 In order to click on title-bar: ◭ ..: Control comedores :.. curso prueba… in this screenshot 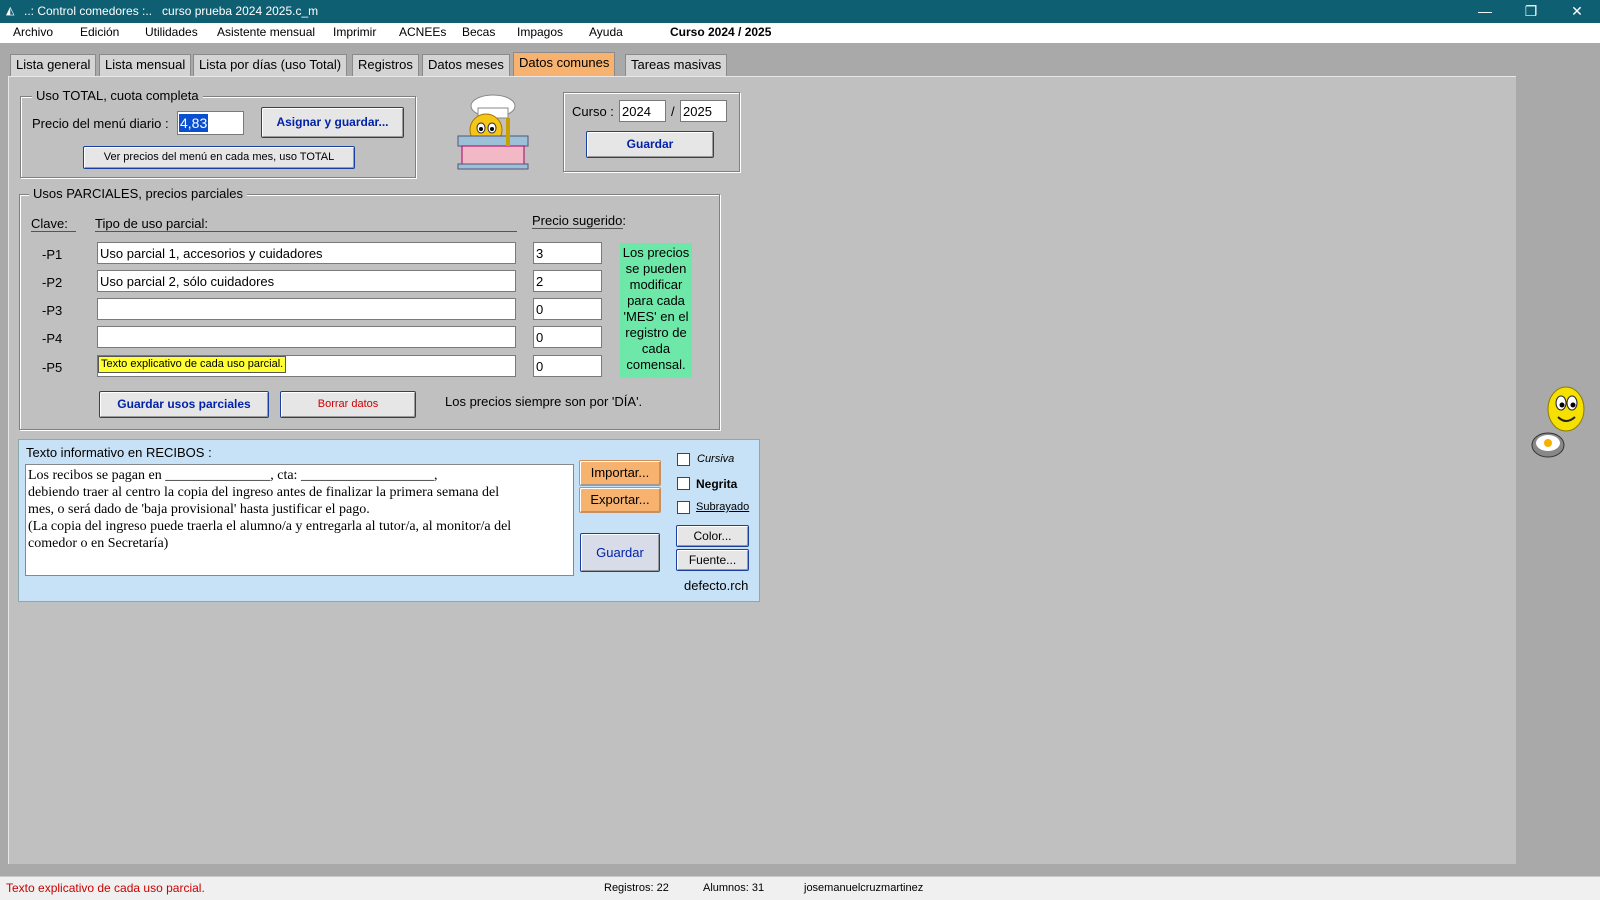, I will do `click(800, 11)`.